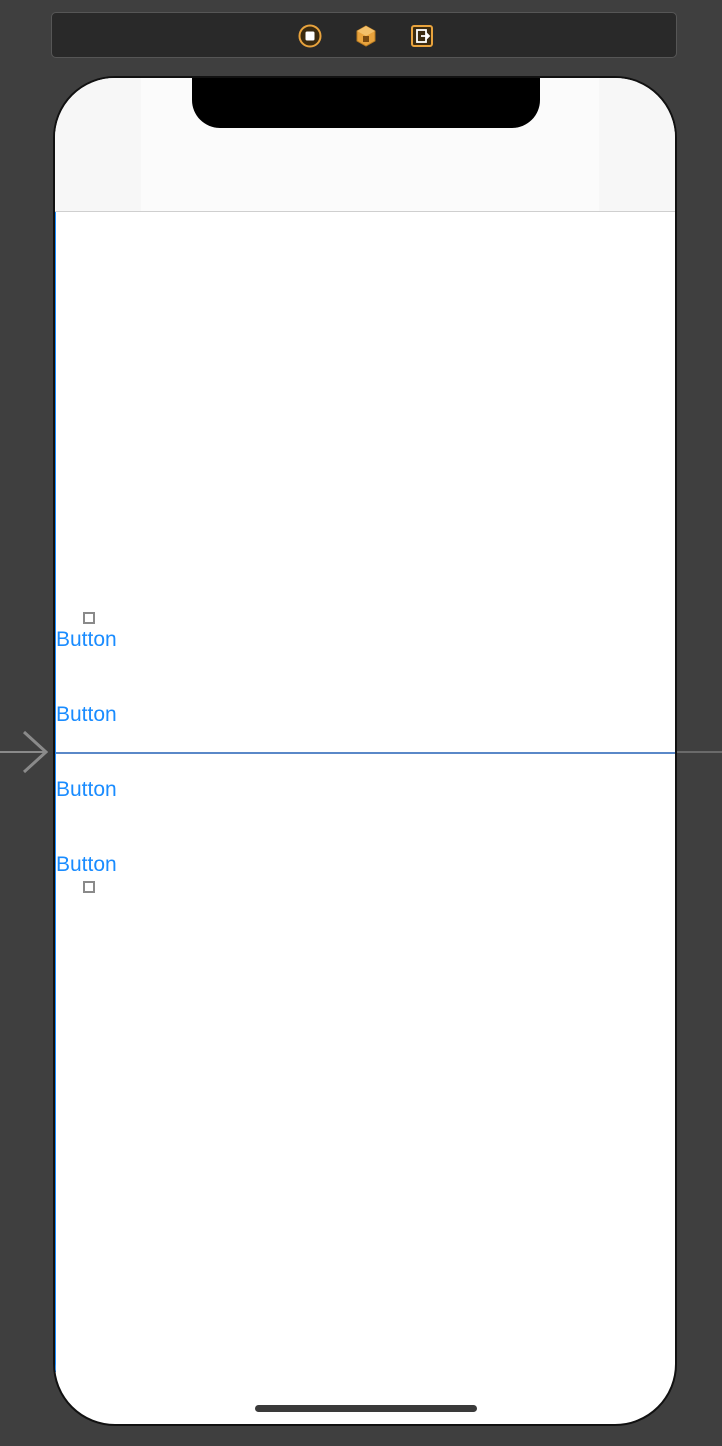 This screenshot has width=722, height=1446. Describe the element at coordinates (366, 1408) in the screenshot. I see `home-indicator` at that location.